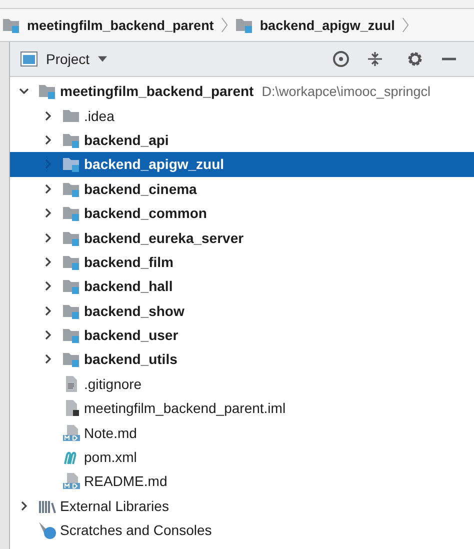 Image resolution: width=474 pixels, height=549 pixels. I want to click on tree-item-label: backend_show, so click(134, 310).